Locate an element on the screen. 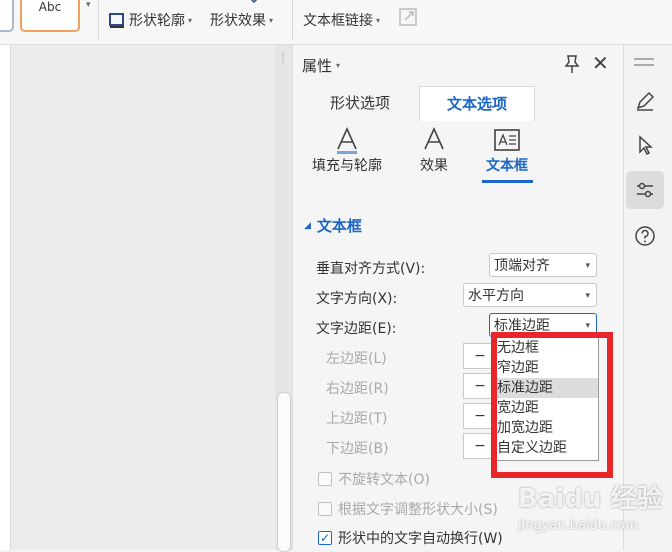 The height and width of the screenshot is (552, 672). close-icon: ✕ is located at coordinates (601, 63).